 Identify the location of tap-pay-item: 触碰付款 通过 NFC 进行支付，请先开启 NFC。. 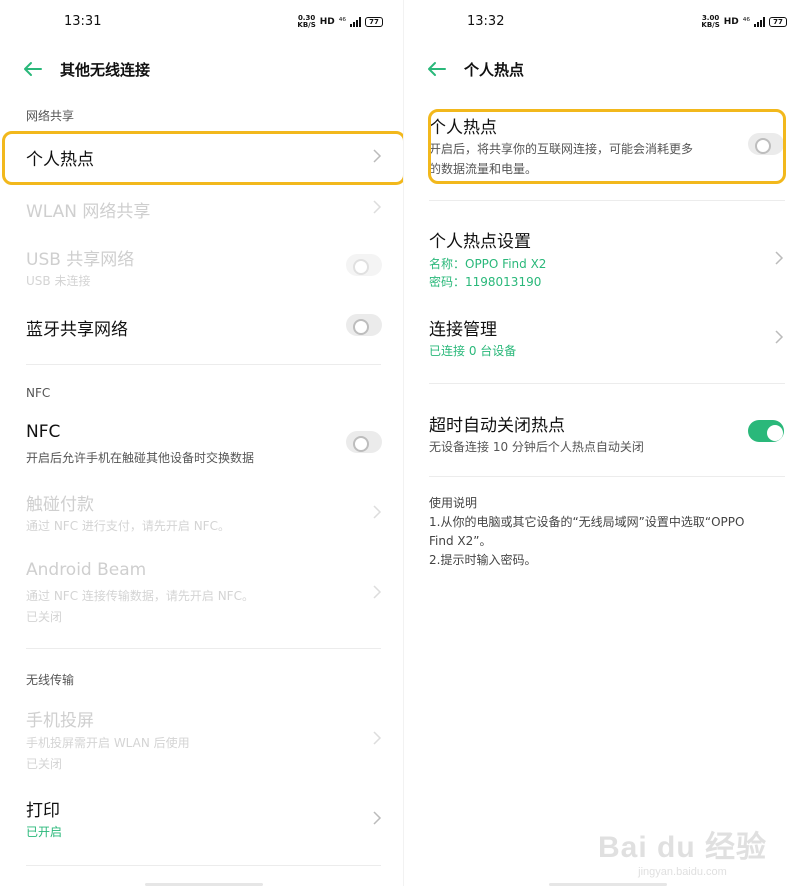
(201, 512).